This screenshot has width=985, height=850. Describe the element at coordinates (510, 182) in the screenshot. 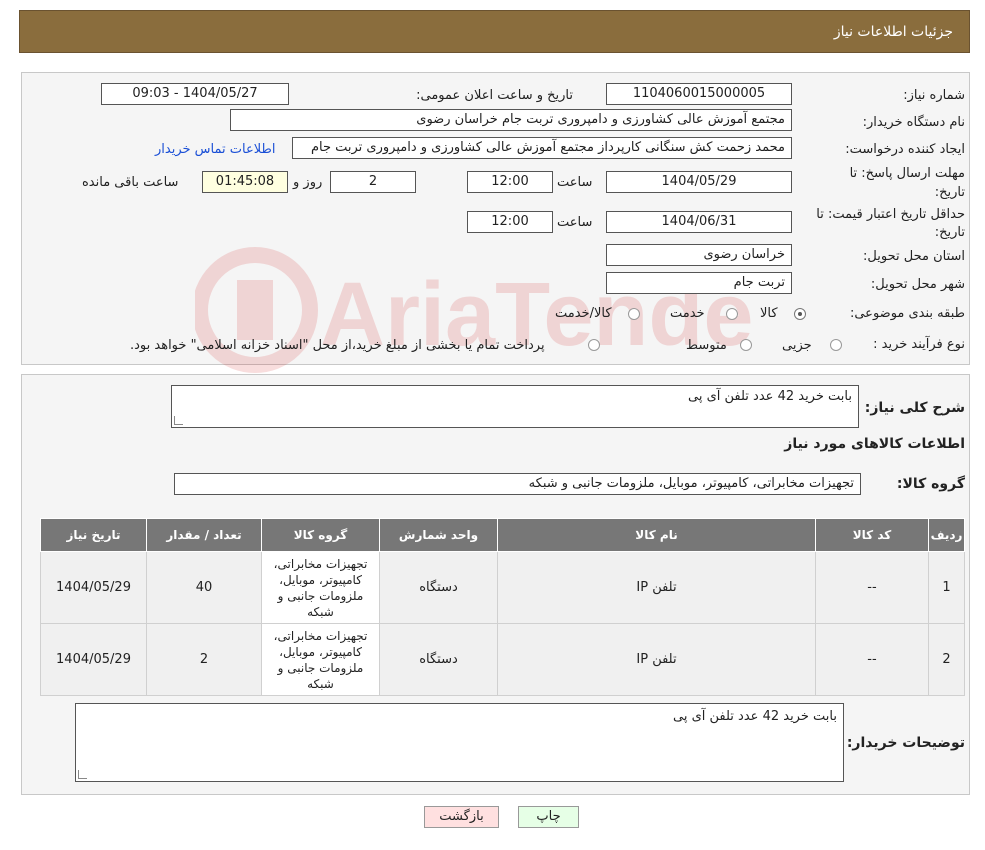

I see `deadline-time-field: 12:00` at that location.